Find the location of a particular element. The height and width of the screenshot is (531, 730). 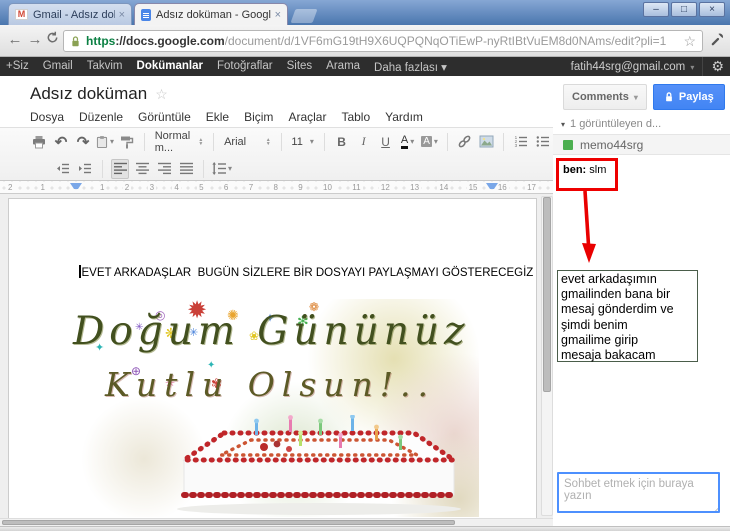

updown-arrows-icon is located at coordinates (268, 142).